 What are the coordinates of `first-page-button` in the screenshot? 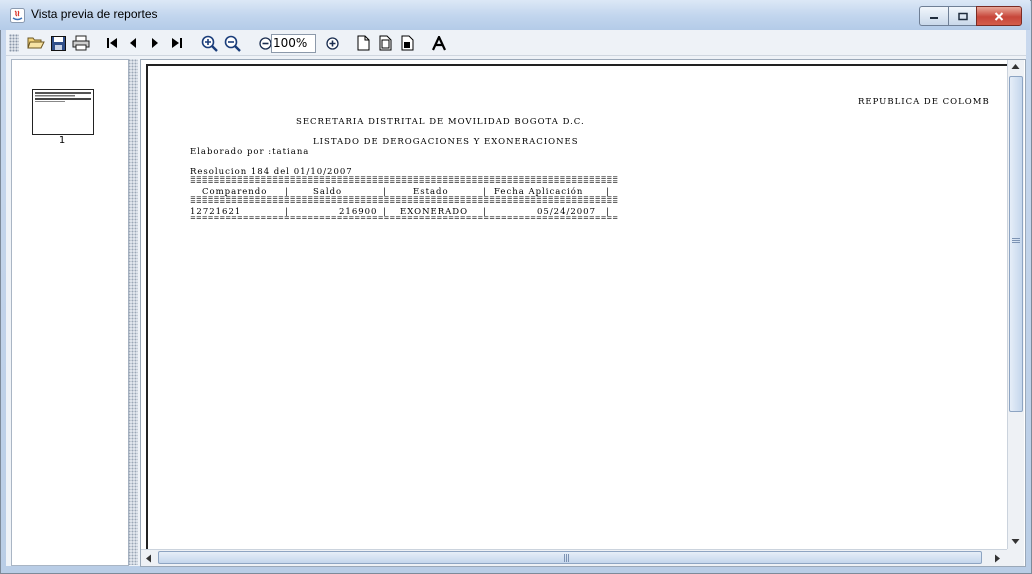 It's located at (112, 43).